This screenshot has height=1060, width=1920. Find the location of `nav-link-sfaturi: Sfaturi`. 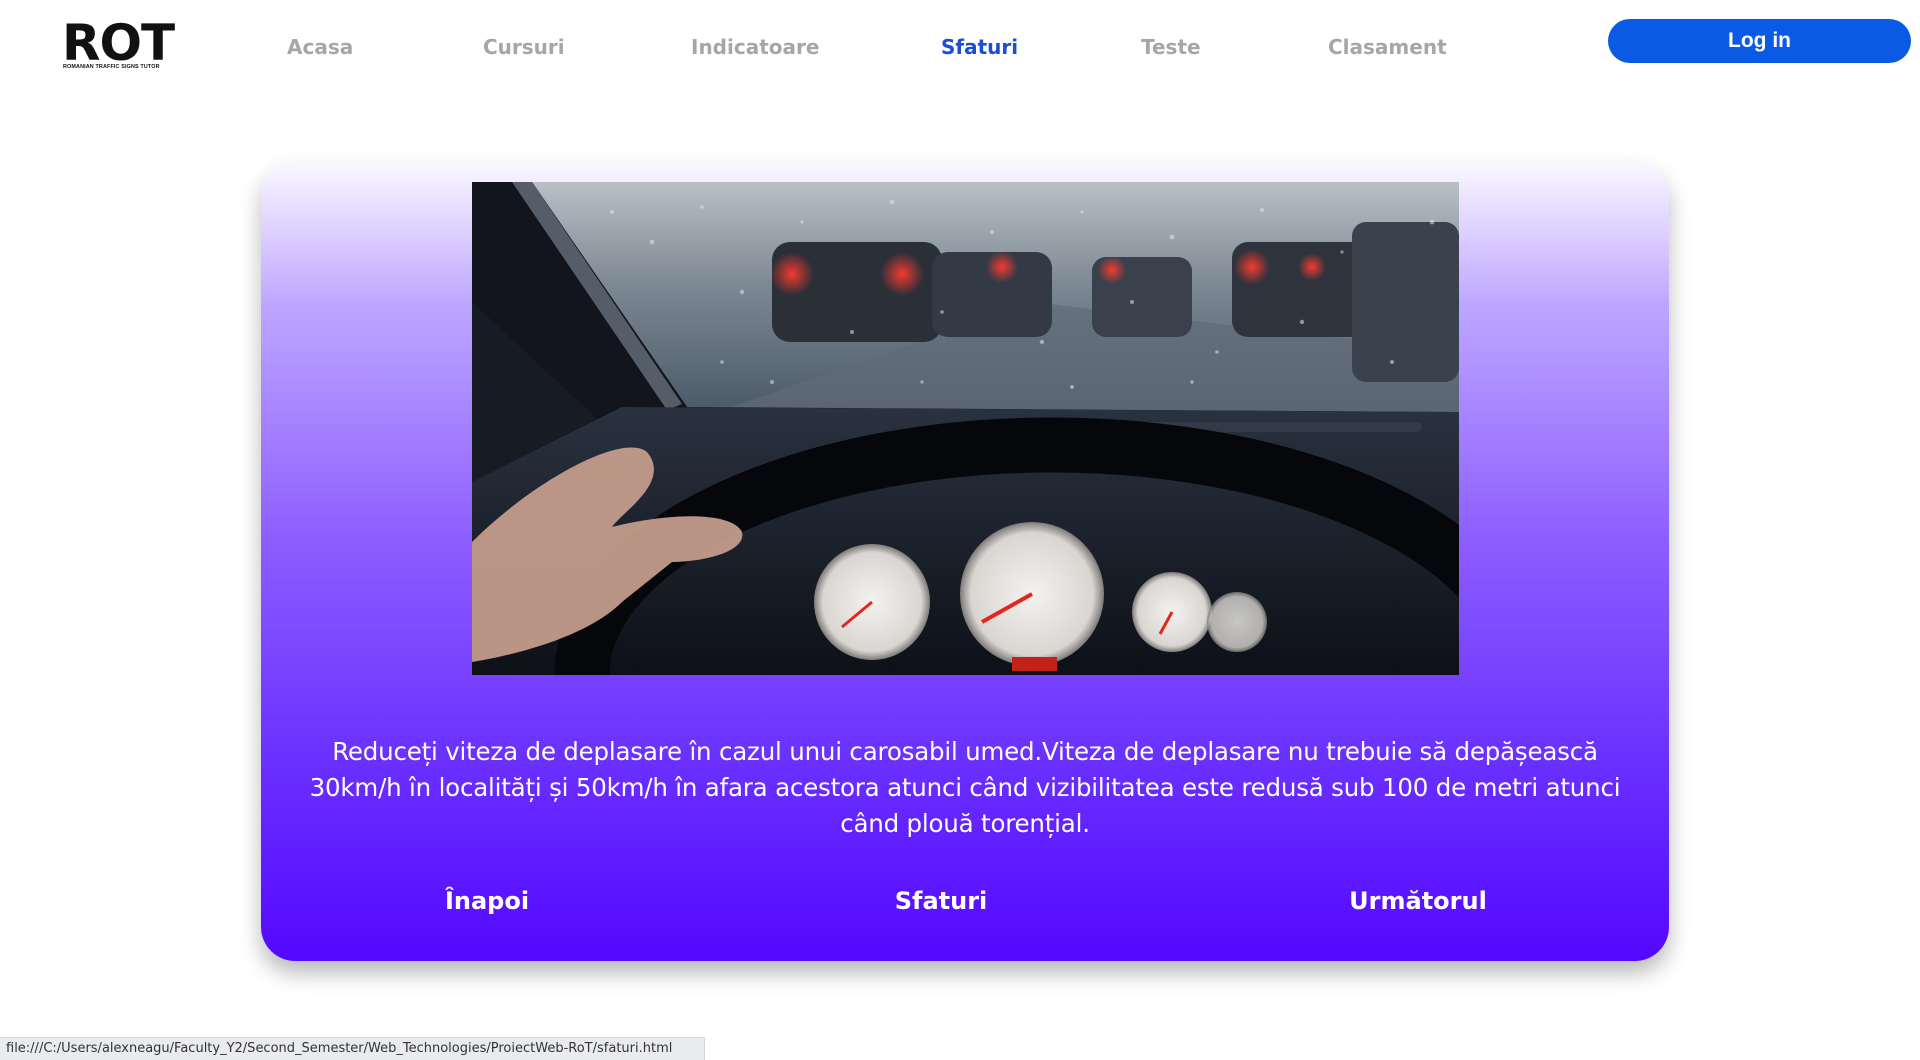

nav-link-sfaturi: Sfaturi is located at coordinates (979, 47).